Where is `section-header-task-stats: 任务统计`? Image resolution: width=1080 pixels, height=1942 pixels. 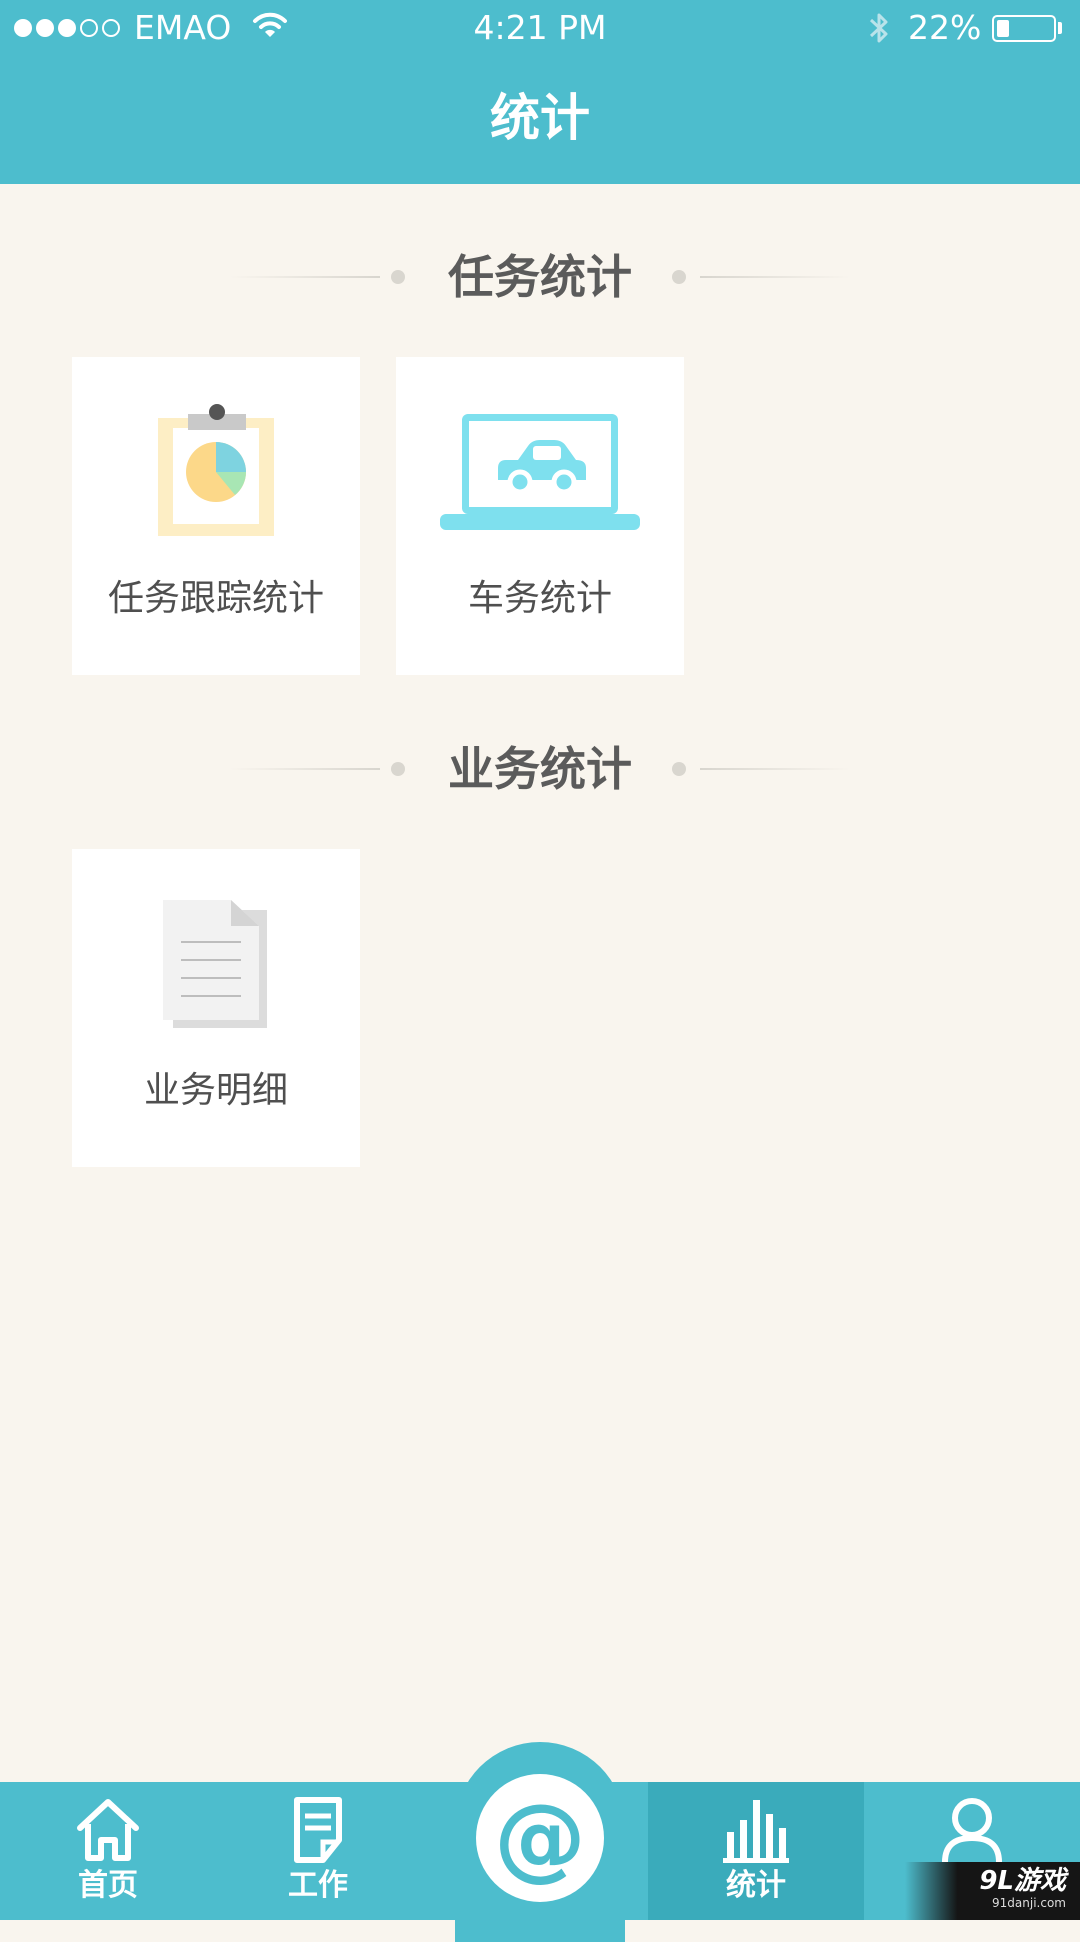
section-header-task-stats: 任务统计 is located at coordinates (540, 277).